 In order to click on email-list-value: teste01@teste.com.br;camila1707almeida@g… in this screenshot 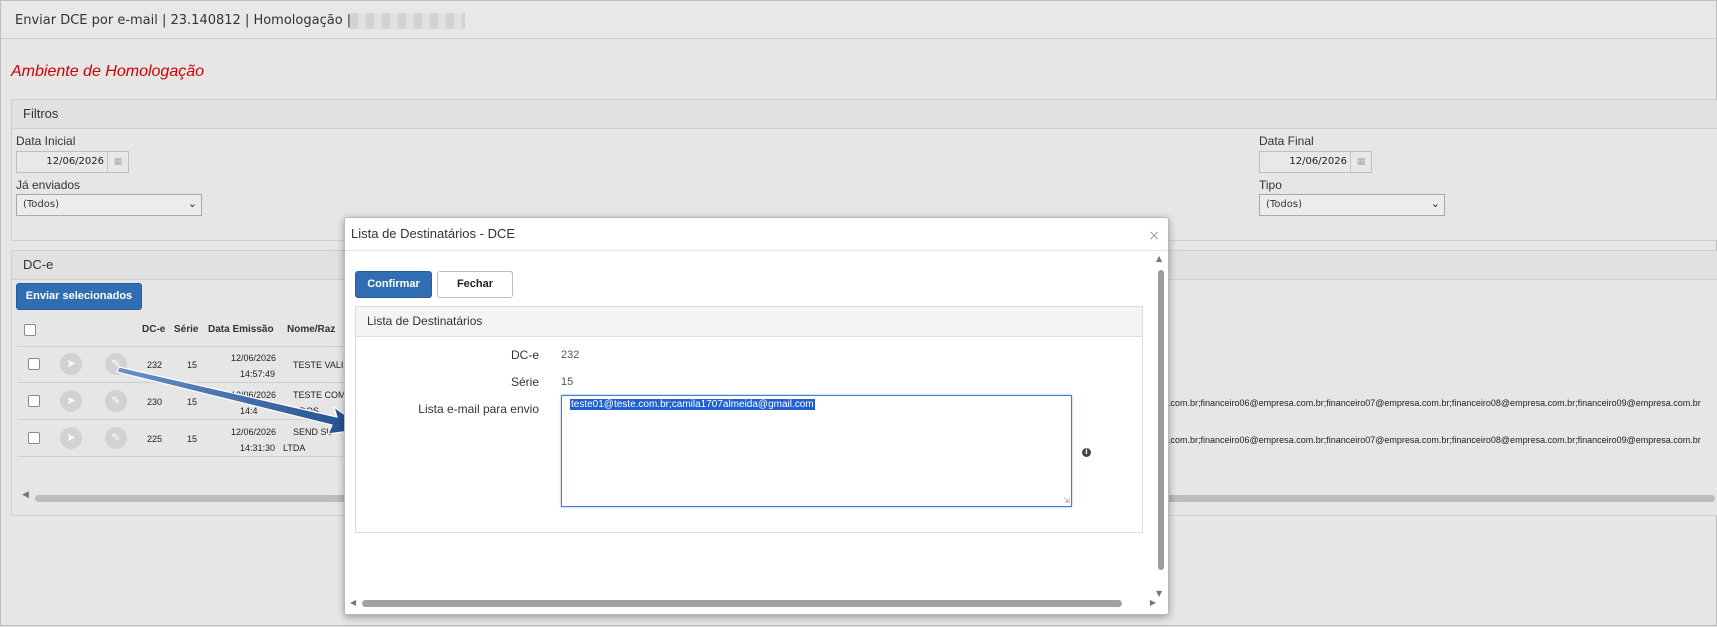, I will do `click(692, 404)`.